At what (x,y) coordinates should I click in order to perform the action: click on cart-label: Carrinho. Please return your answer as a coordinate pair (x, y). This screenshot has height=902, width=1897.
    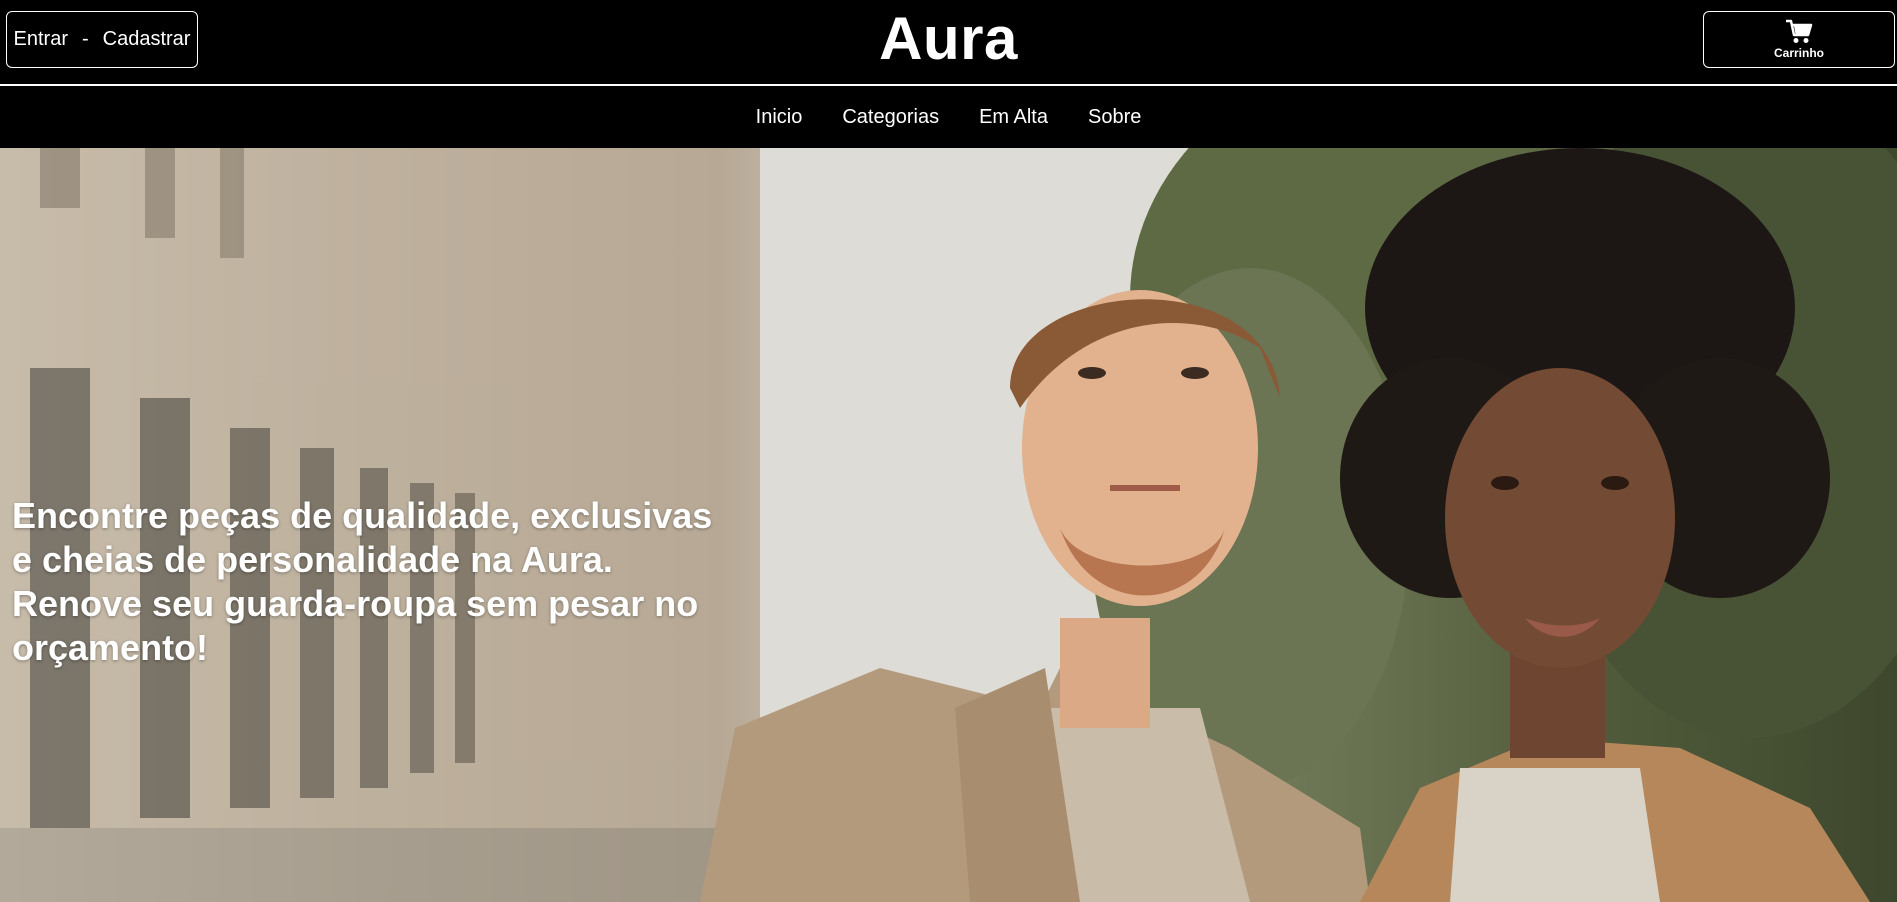
    Looking at the image, I should click on (1798, 53).